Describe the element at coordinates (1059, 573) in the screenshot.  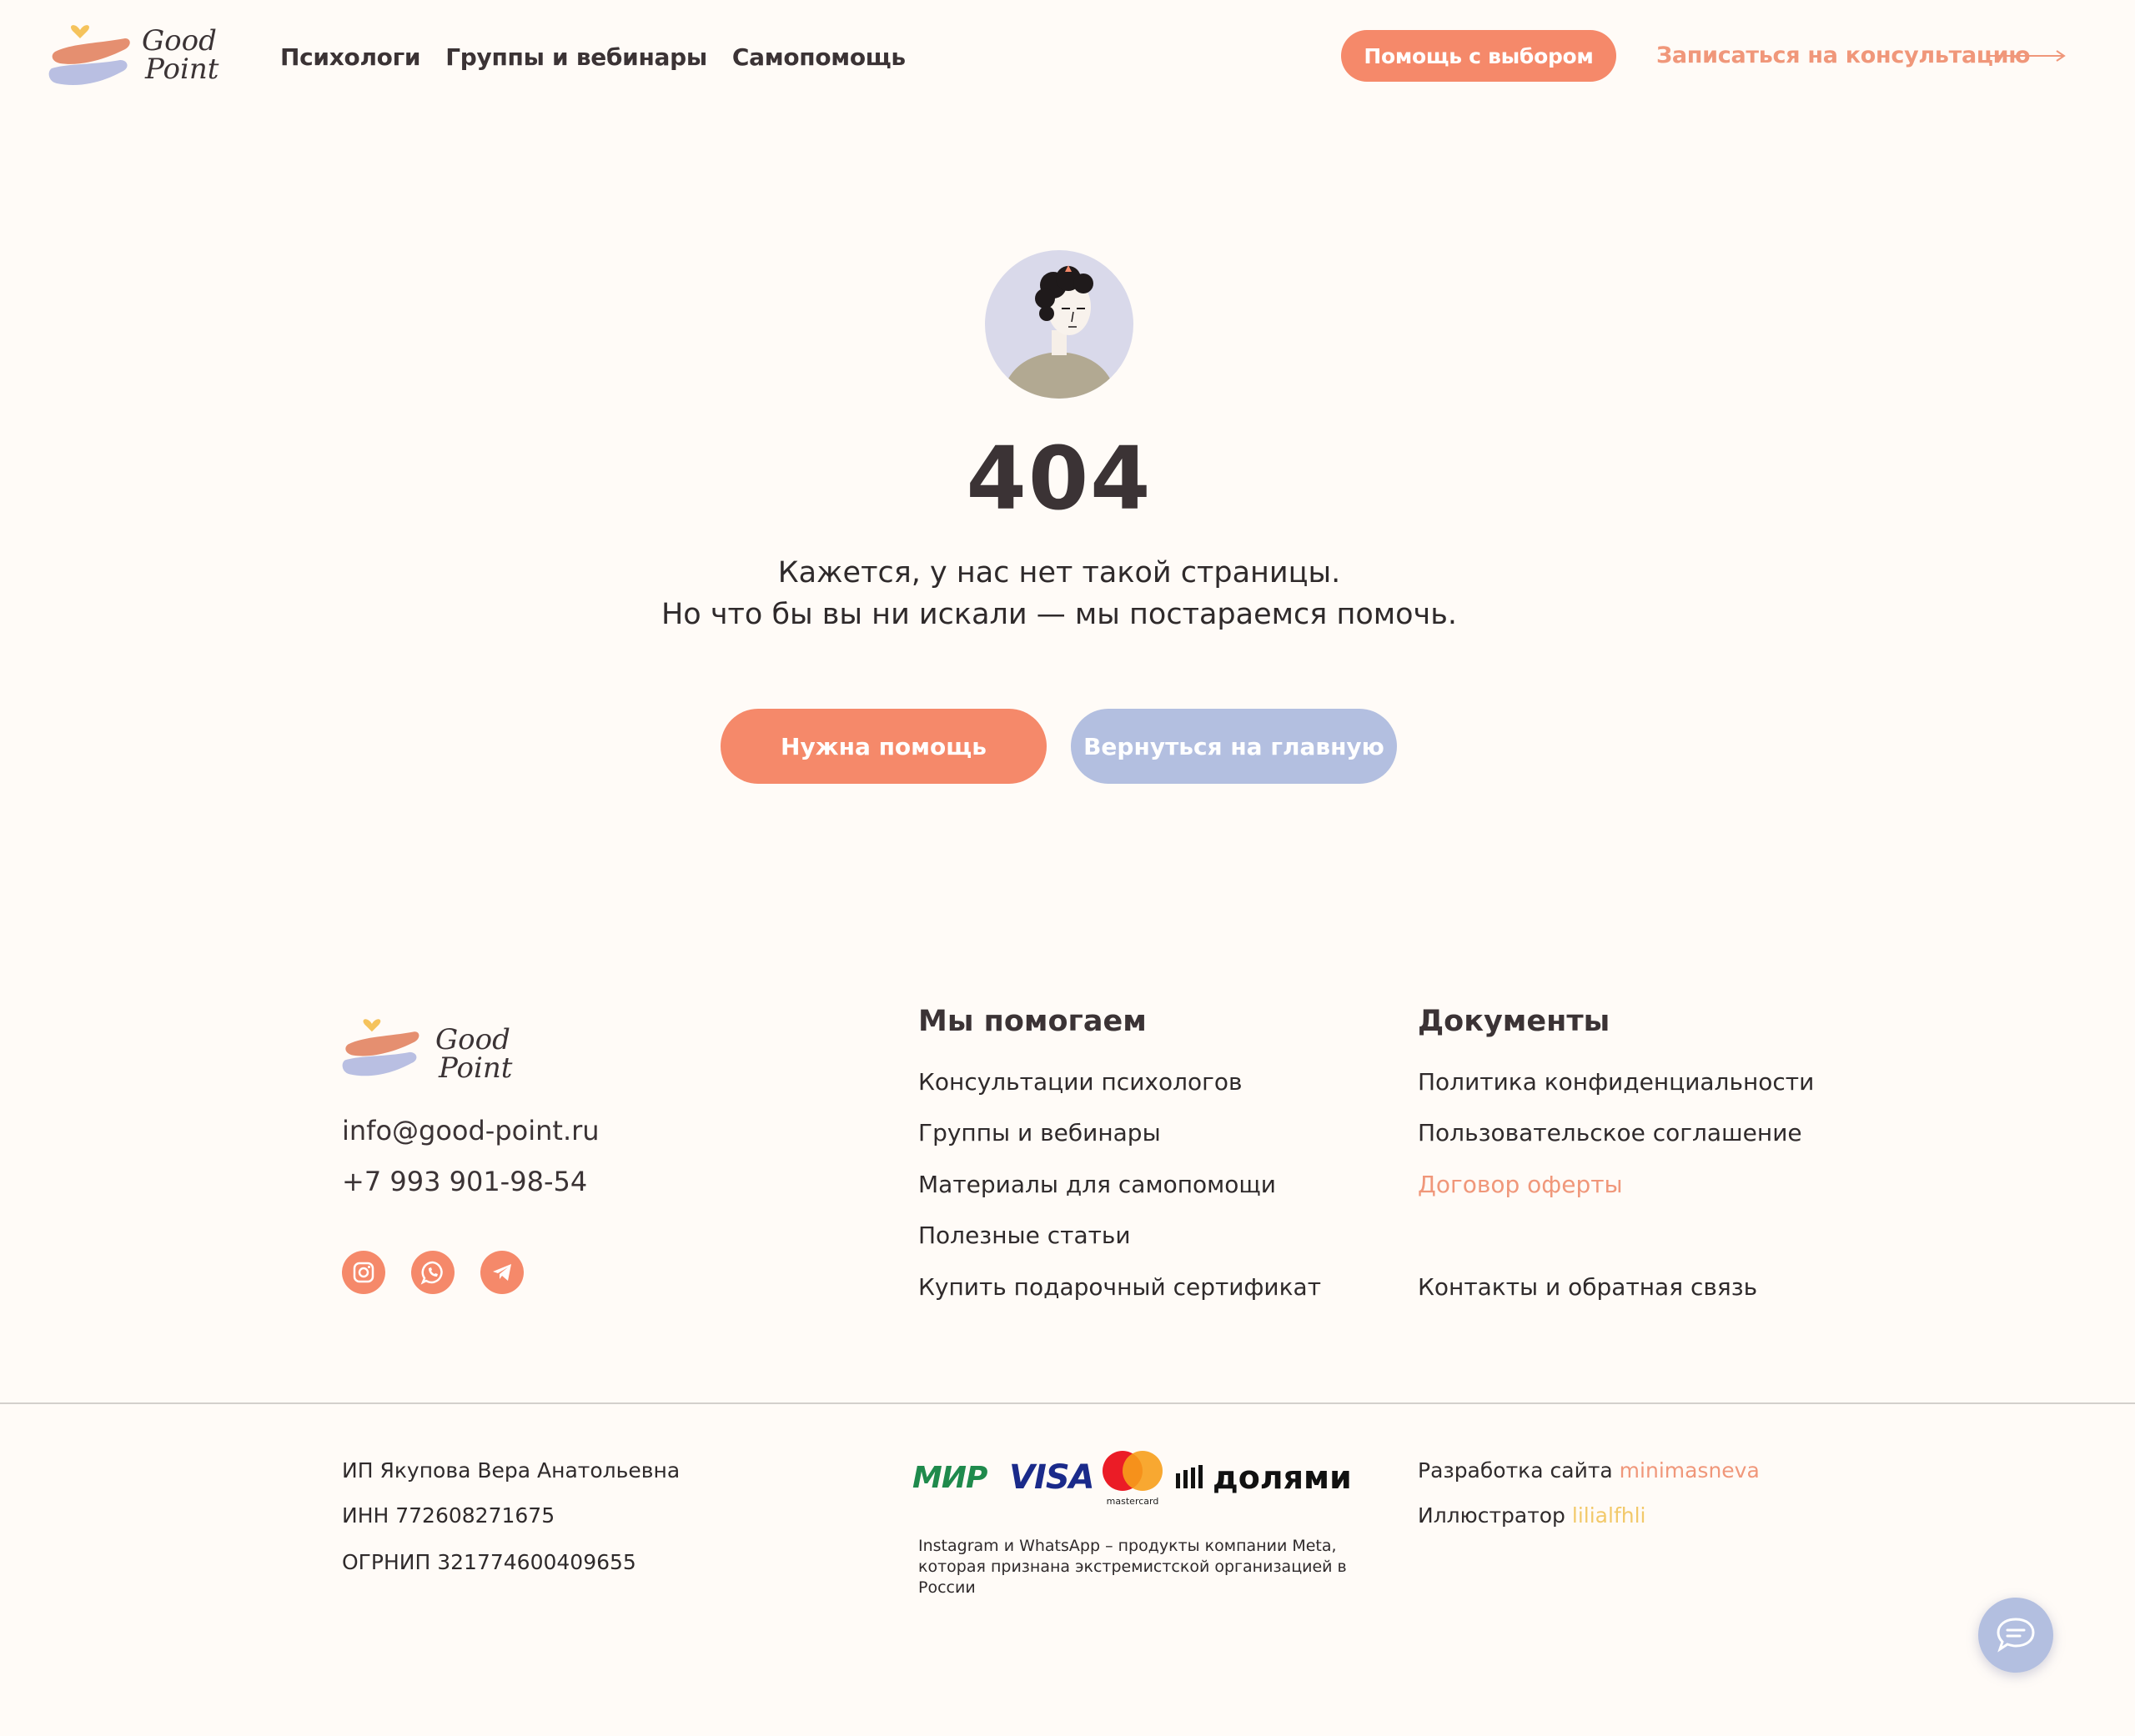
I see `error-message-line1: Кажется, у нас нет такой страницы.` at that location.